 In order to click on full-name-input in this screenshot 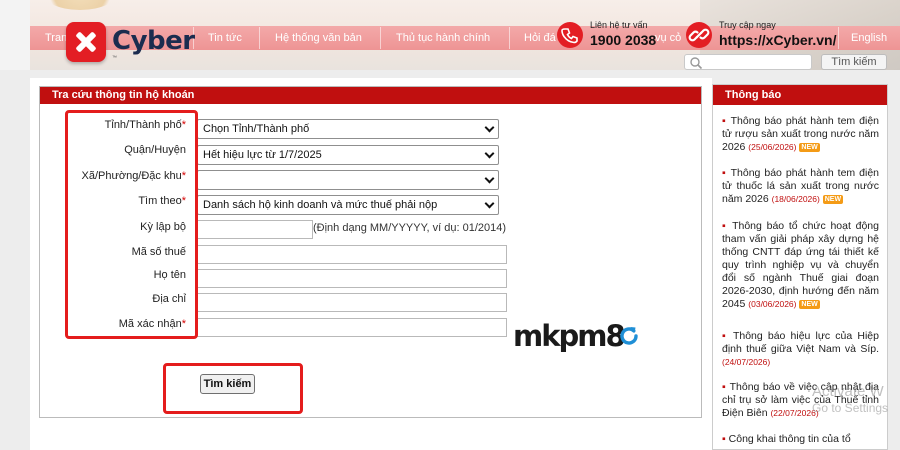, I will do `click(352, 278)`.